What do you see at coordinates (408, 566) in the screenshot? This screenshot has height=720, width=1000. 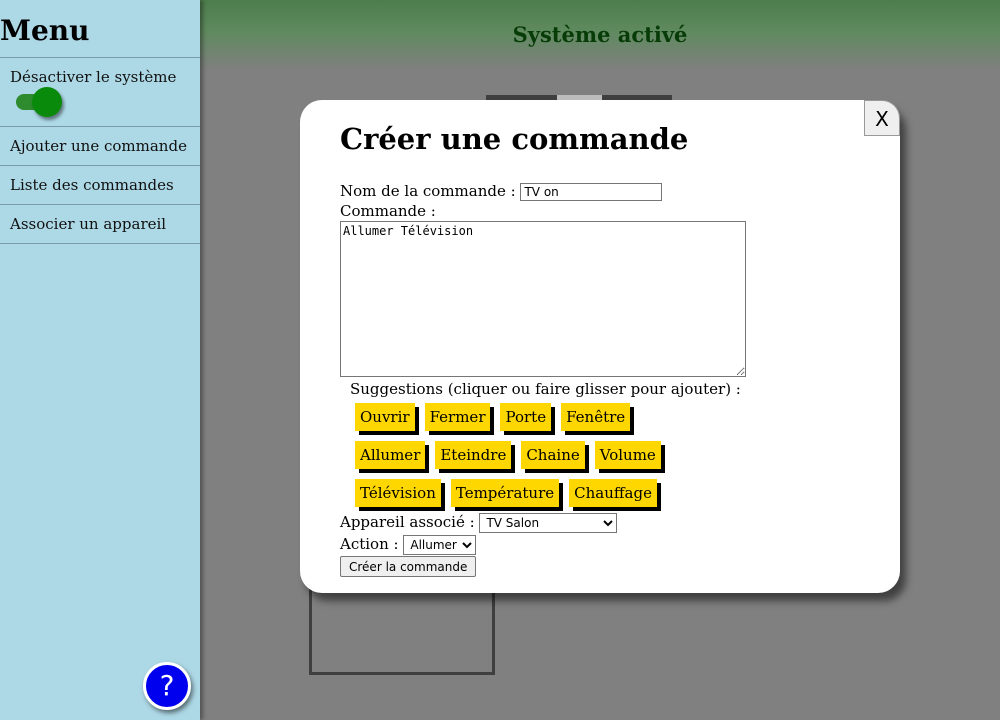 I see `create-command-button: Créer la commande` at bounding box center [408, 566].